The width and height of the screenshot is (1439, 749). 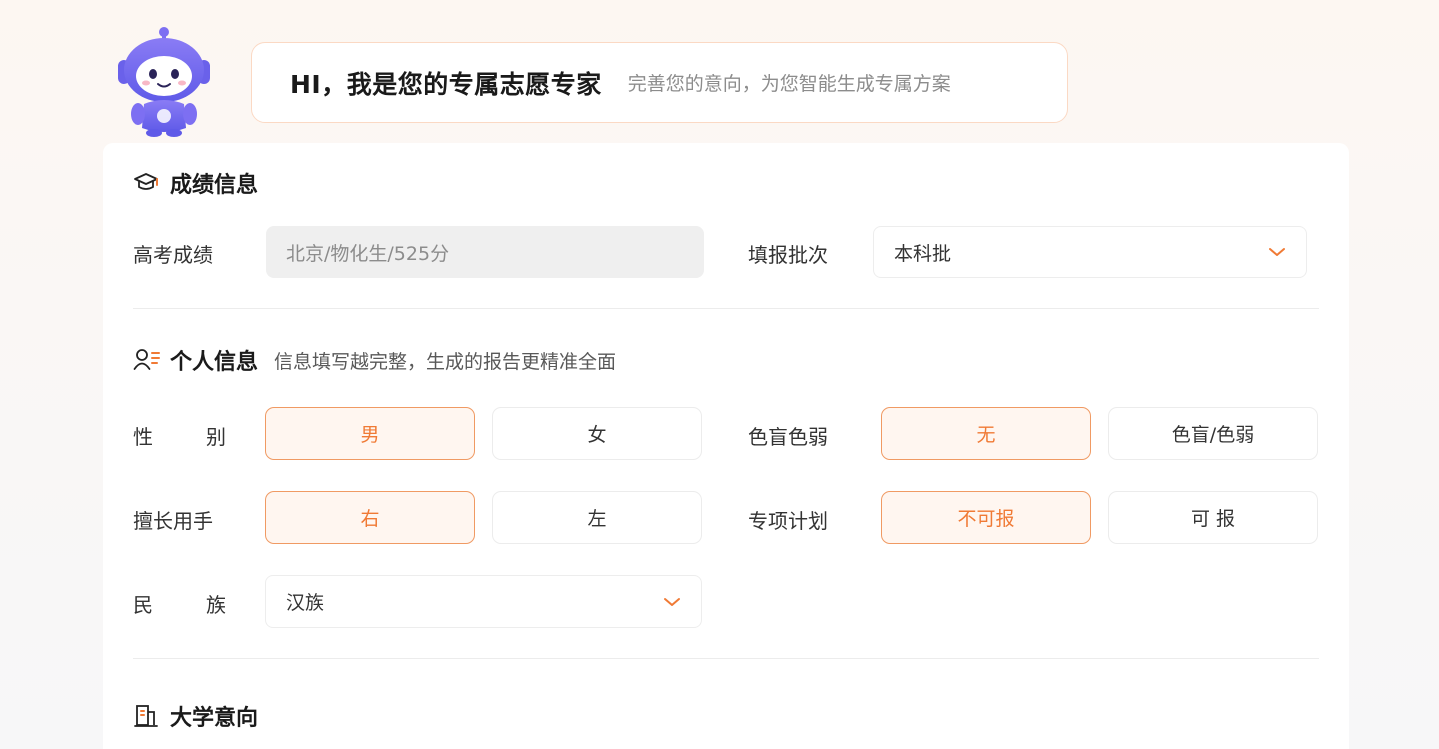 I want to click on greeting-subtitle: 完善您的意向，为您智能生成专属方案, so click(x=789, y=84).